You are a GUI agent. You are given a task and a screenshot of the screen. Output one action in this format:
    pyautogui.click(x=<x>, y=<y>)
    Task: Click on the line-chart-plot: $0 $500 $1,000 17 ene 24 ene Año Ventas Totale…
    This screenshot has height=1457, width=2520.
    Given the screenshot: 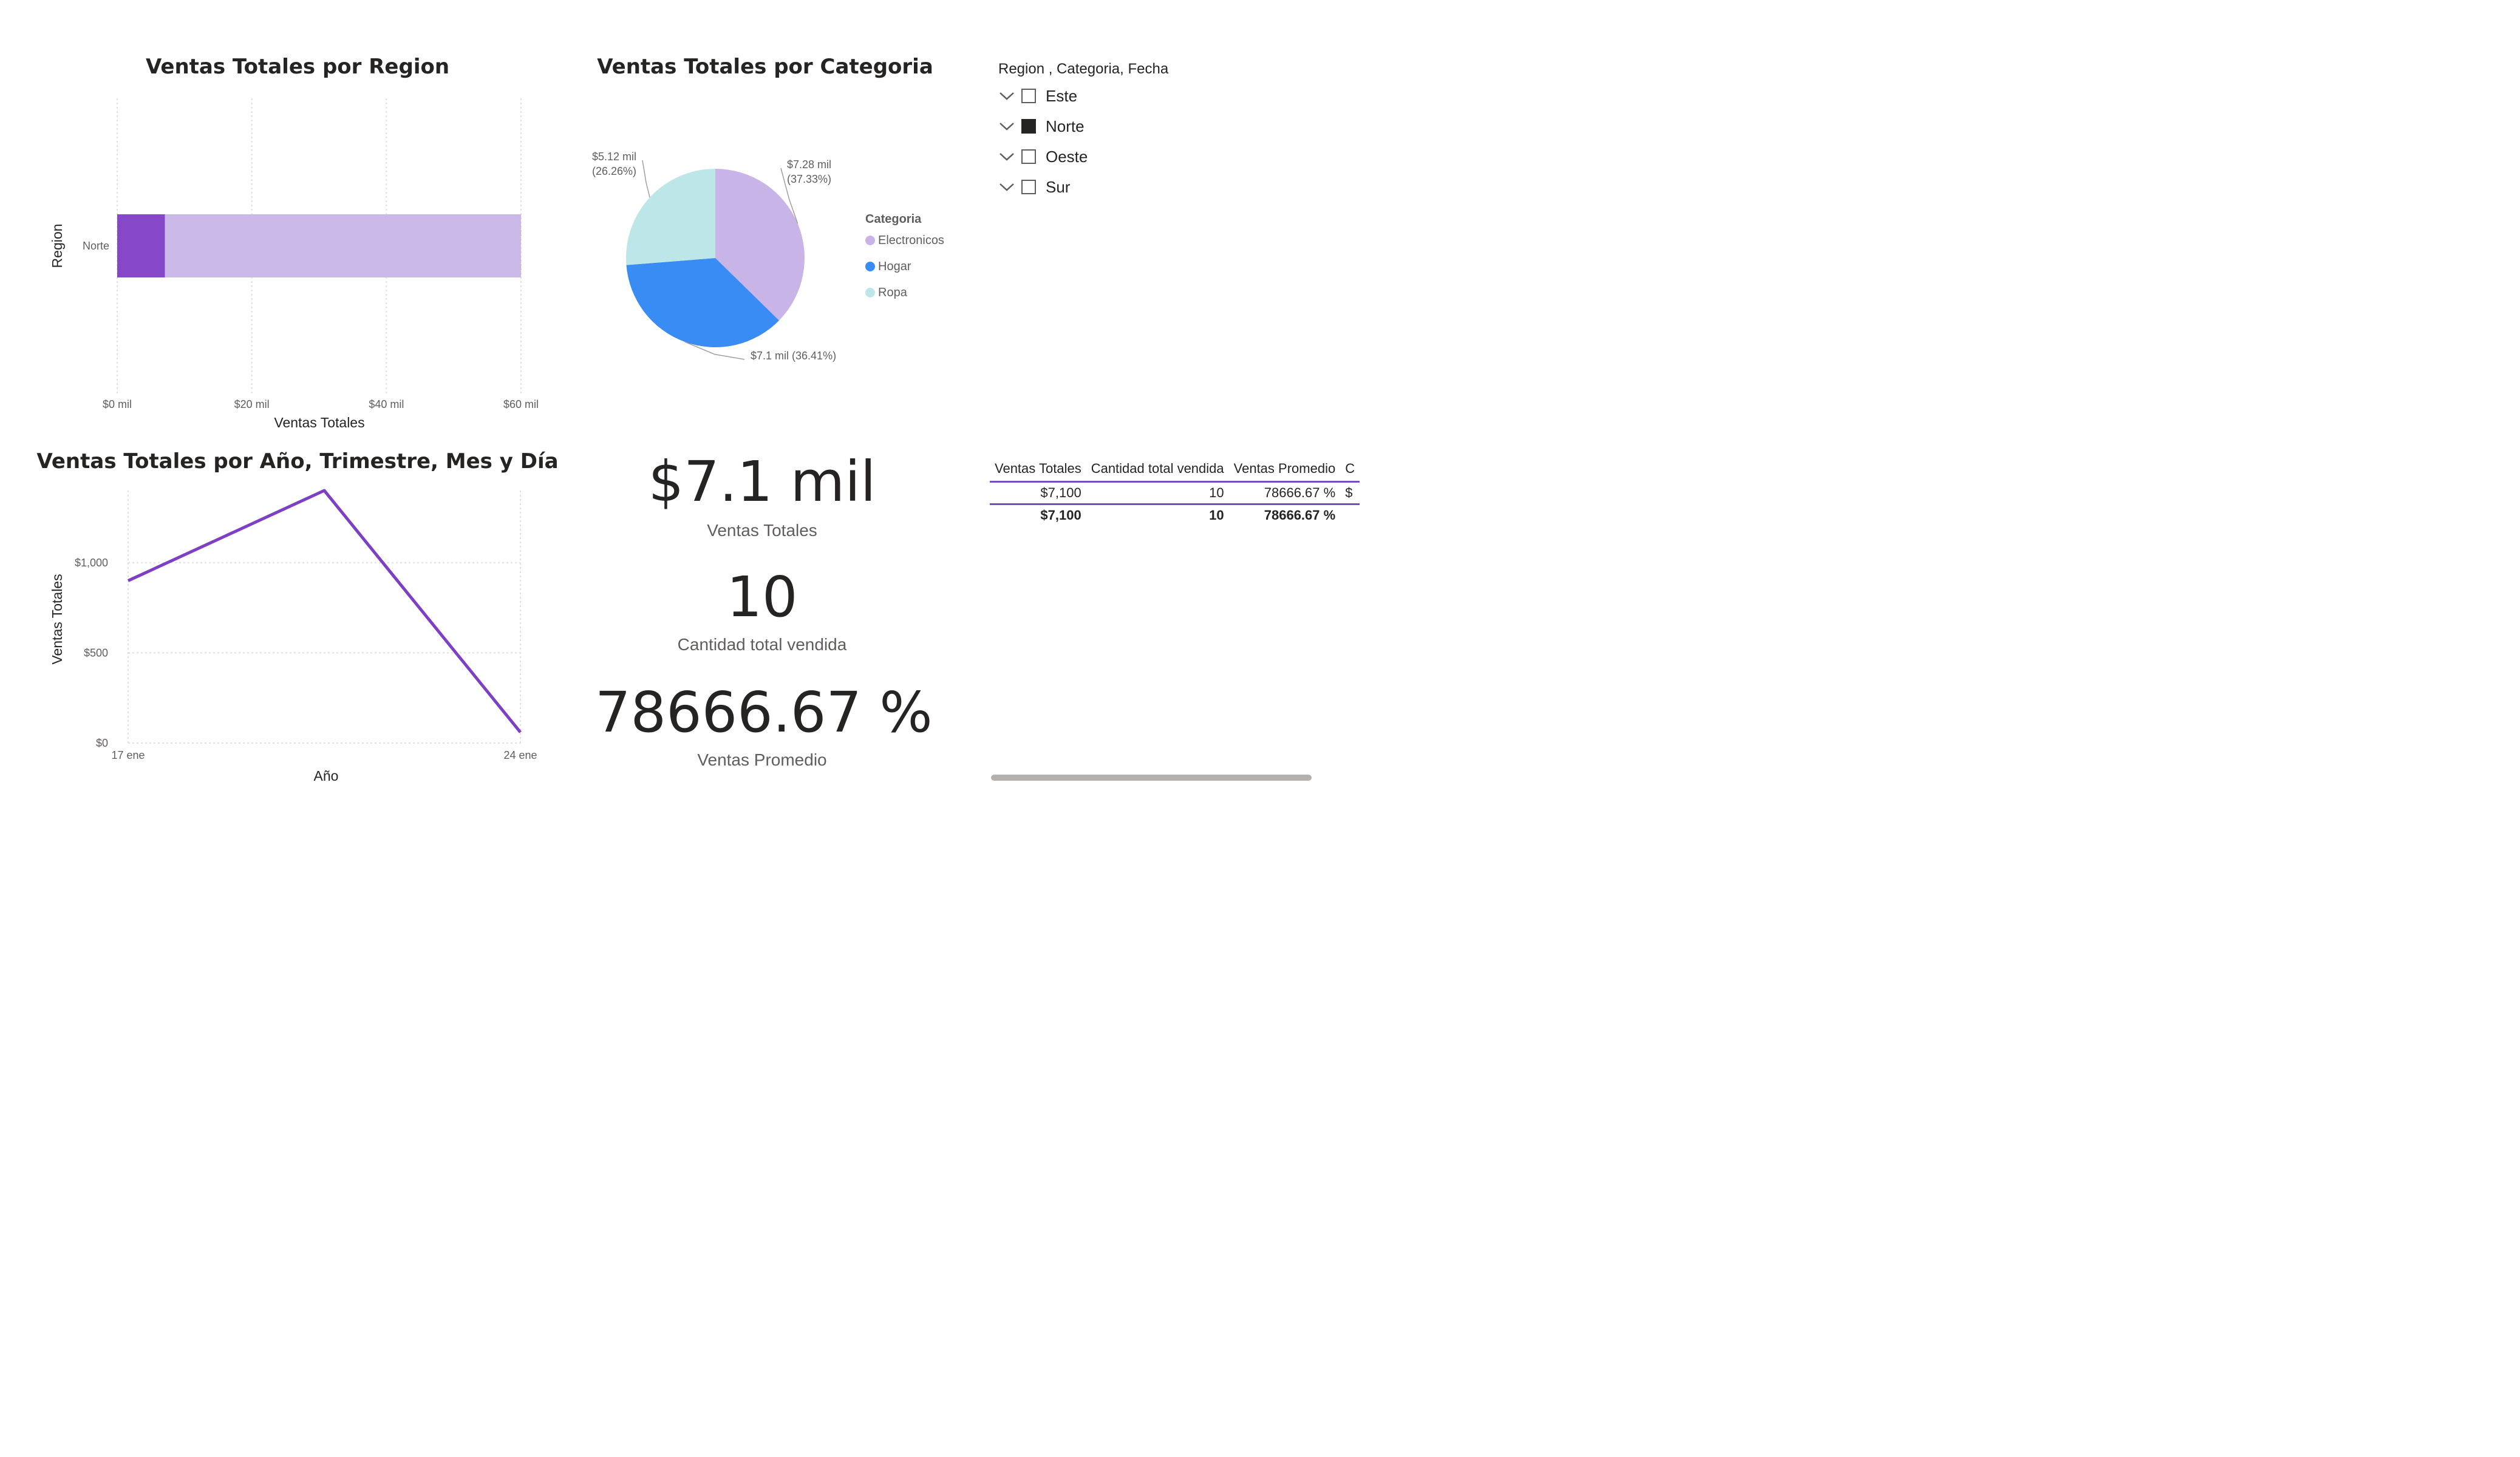 What is the action you would take?
    pyautogui.click(x=293, y=636)
    